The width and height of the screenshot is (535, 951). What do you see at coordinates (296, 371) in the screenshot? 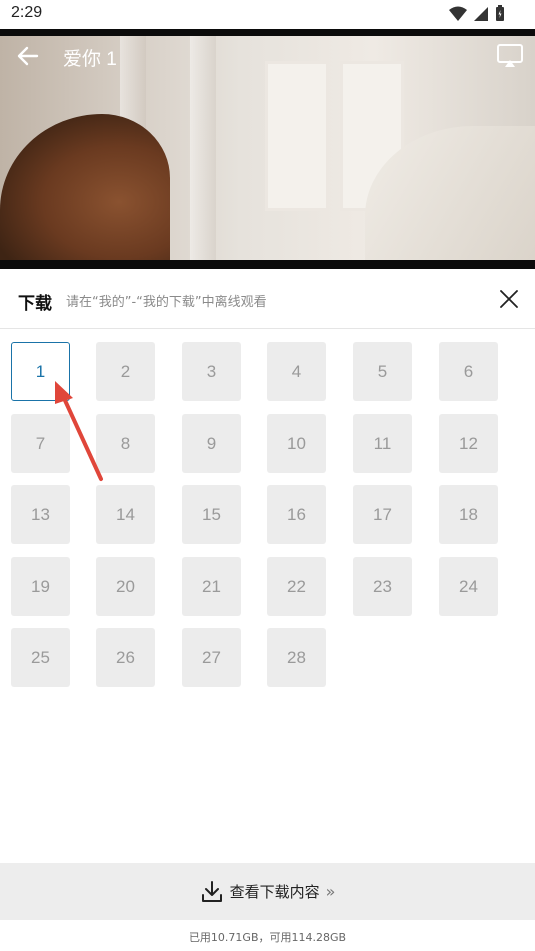
I see `episode-button: 4` at bounding box center [296, 371].